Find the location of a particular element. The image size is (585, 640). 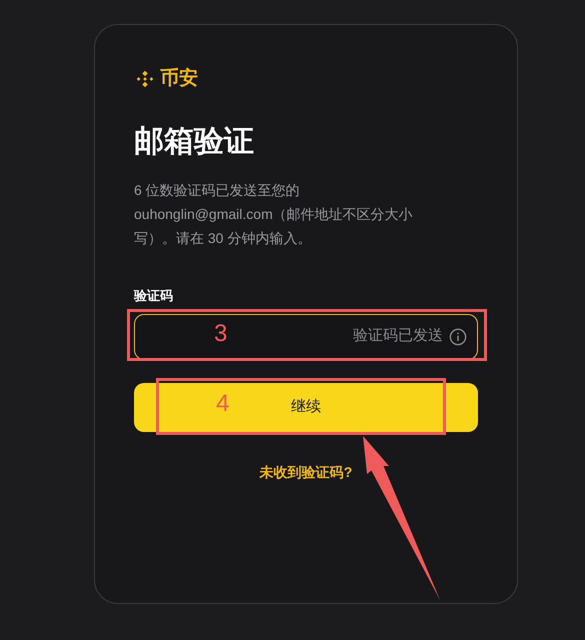

field-label: 验证码 is located at coordinates (153, 295).